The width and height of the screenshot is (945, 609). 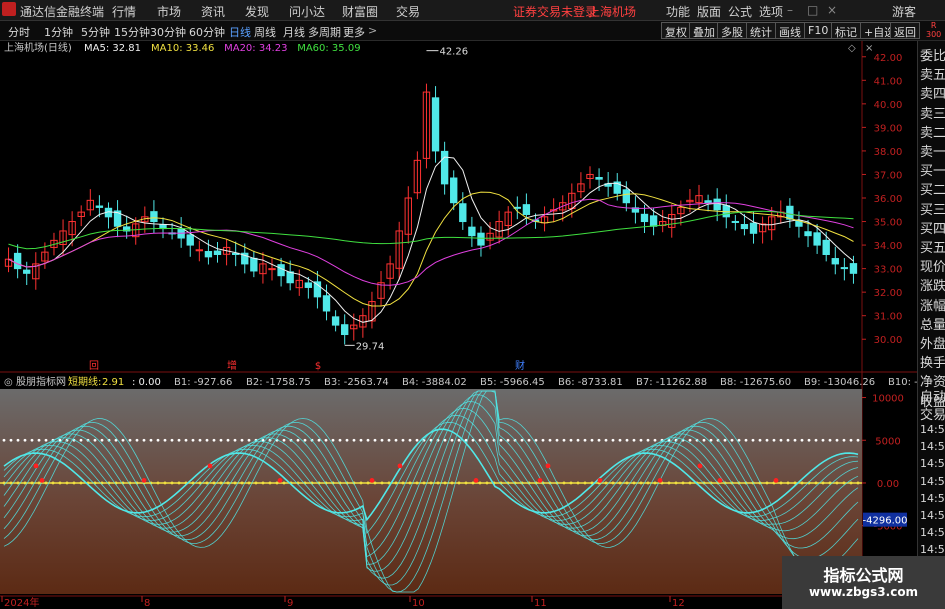 What do you see at coordinates (555, 11) in the screenshot?
I see `trade-login-notice: 证券交易未登录` at bounding box center [555, 11].